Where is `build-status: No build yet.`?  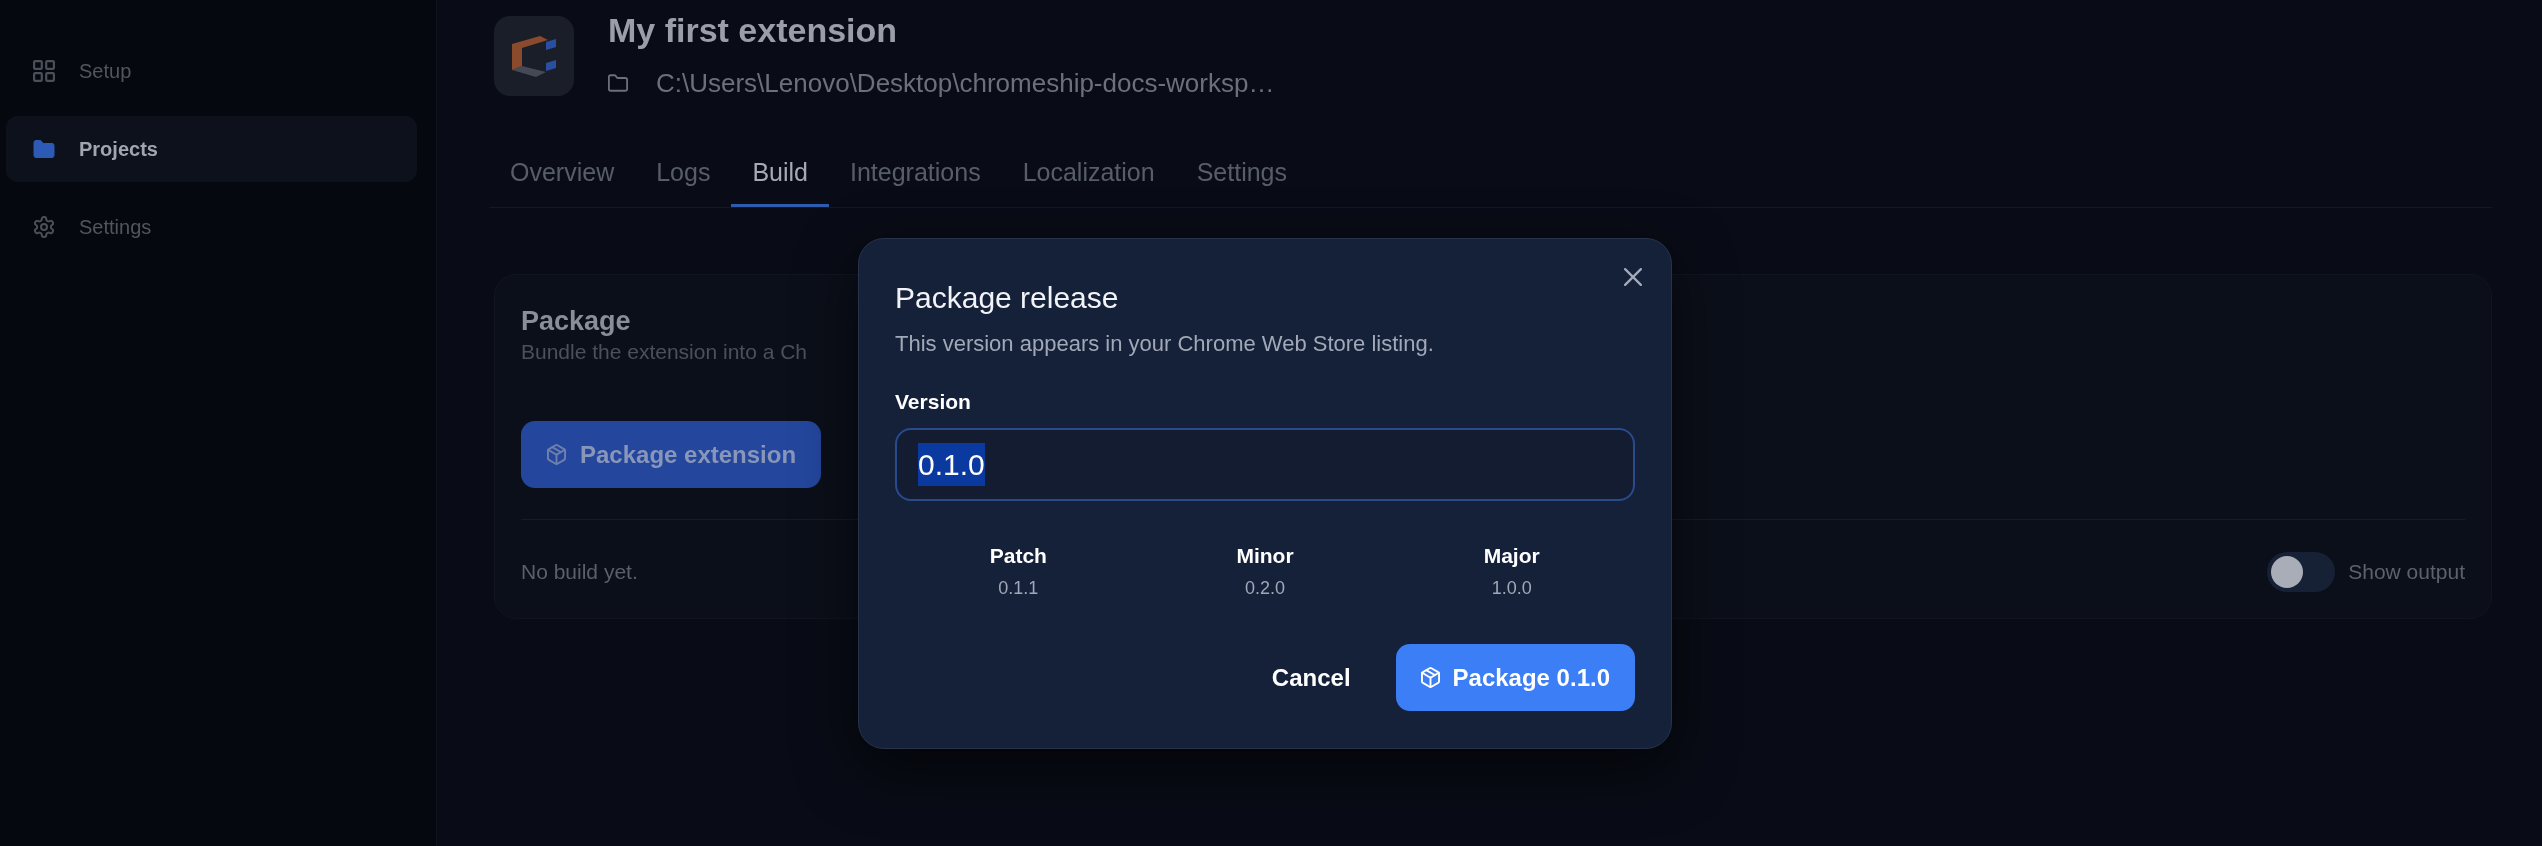 build-status: No build yet. is located at coordinates (579, 572).